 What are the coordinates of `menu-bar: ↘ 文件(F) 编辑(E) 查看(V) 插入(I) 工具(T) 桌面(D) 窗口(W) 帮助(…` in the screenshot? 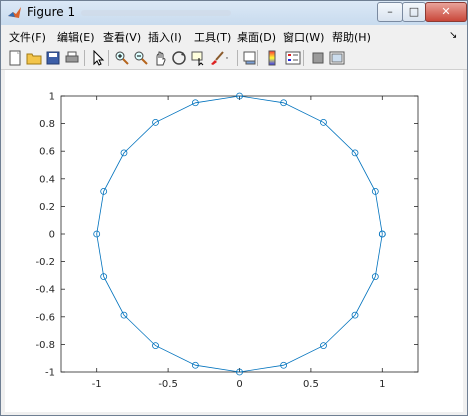 It's located at (234, 37).